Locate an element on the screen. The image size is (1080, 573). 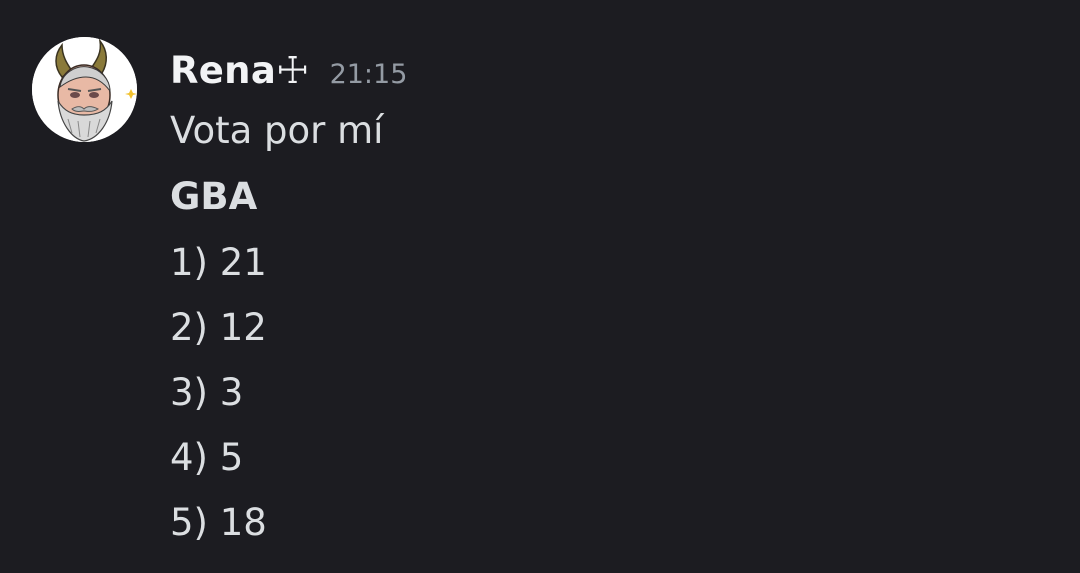
message-line: 3) 3 is located at coordinates (207, 392).